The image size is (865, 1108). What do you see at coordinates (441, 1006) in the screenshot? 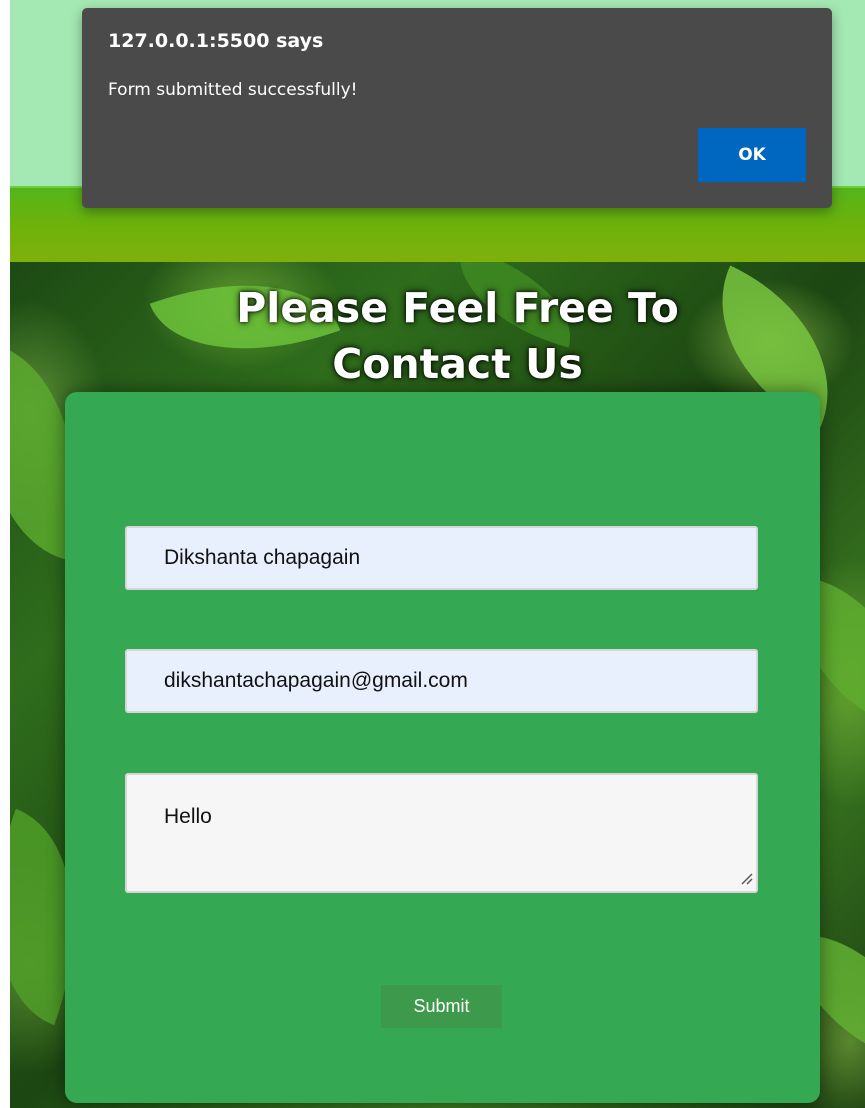
I see `submit-button: Submit` at bounding box center [441, 1006].